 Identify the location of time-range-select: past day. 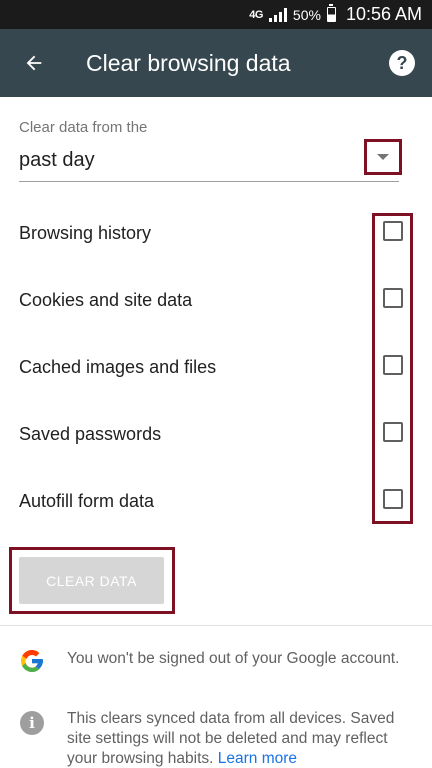
(57, 160).